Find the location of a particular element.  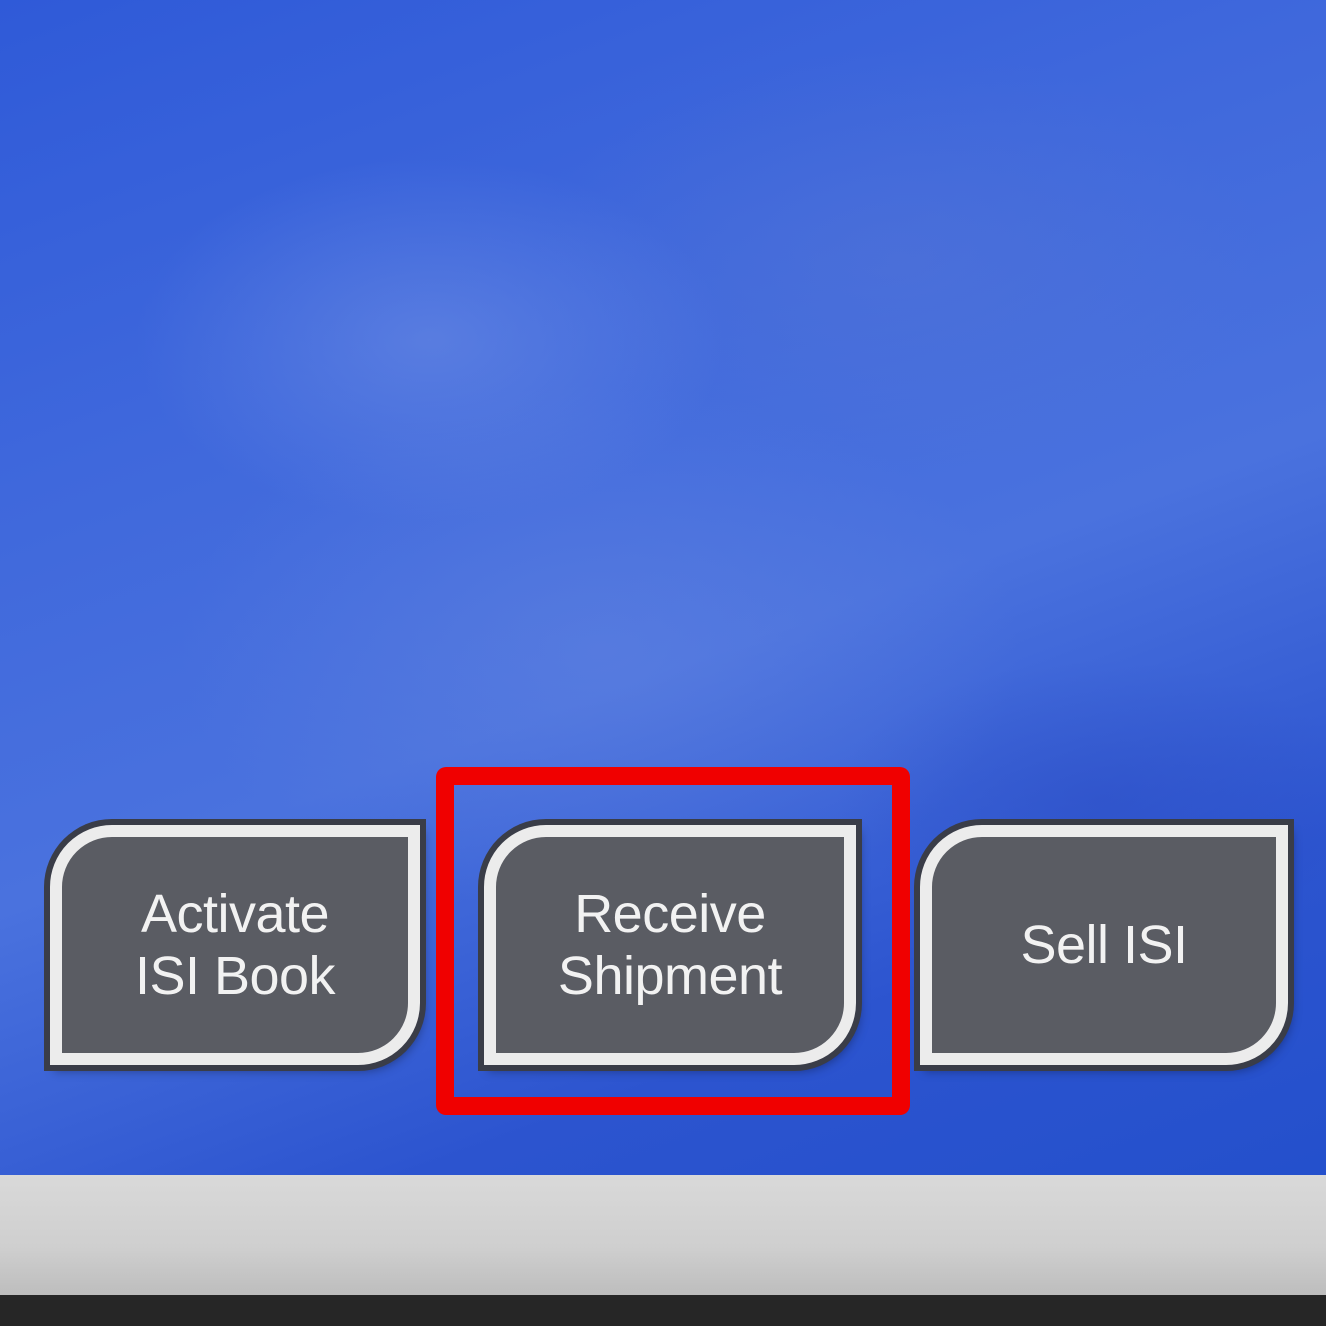

activate-isi-book-button: Activate ISI Book is located at coordinates (235, 945).